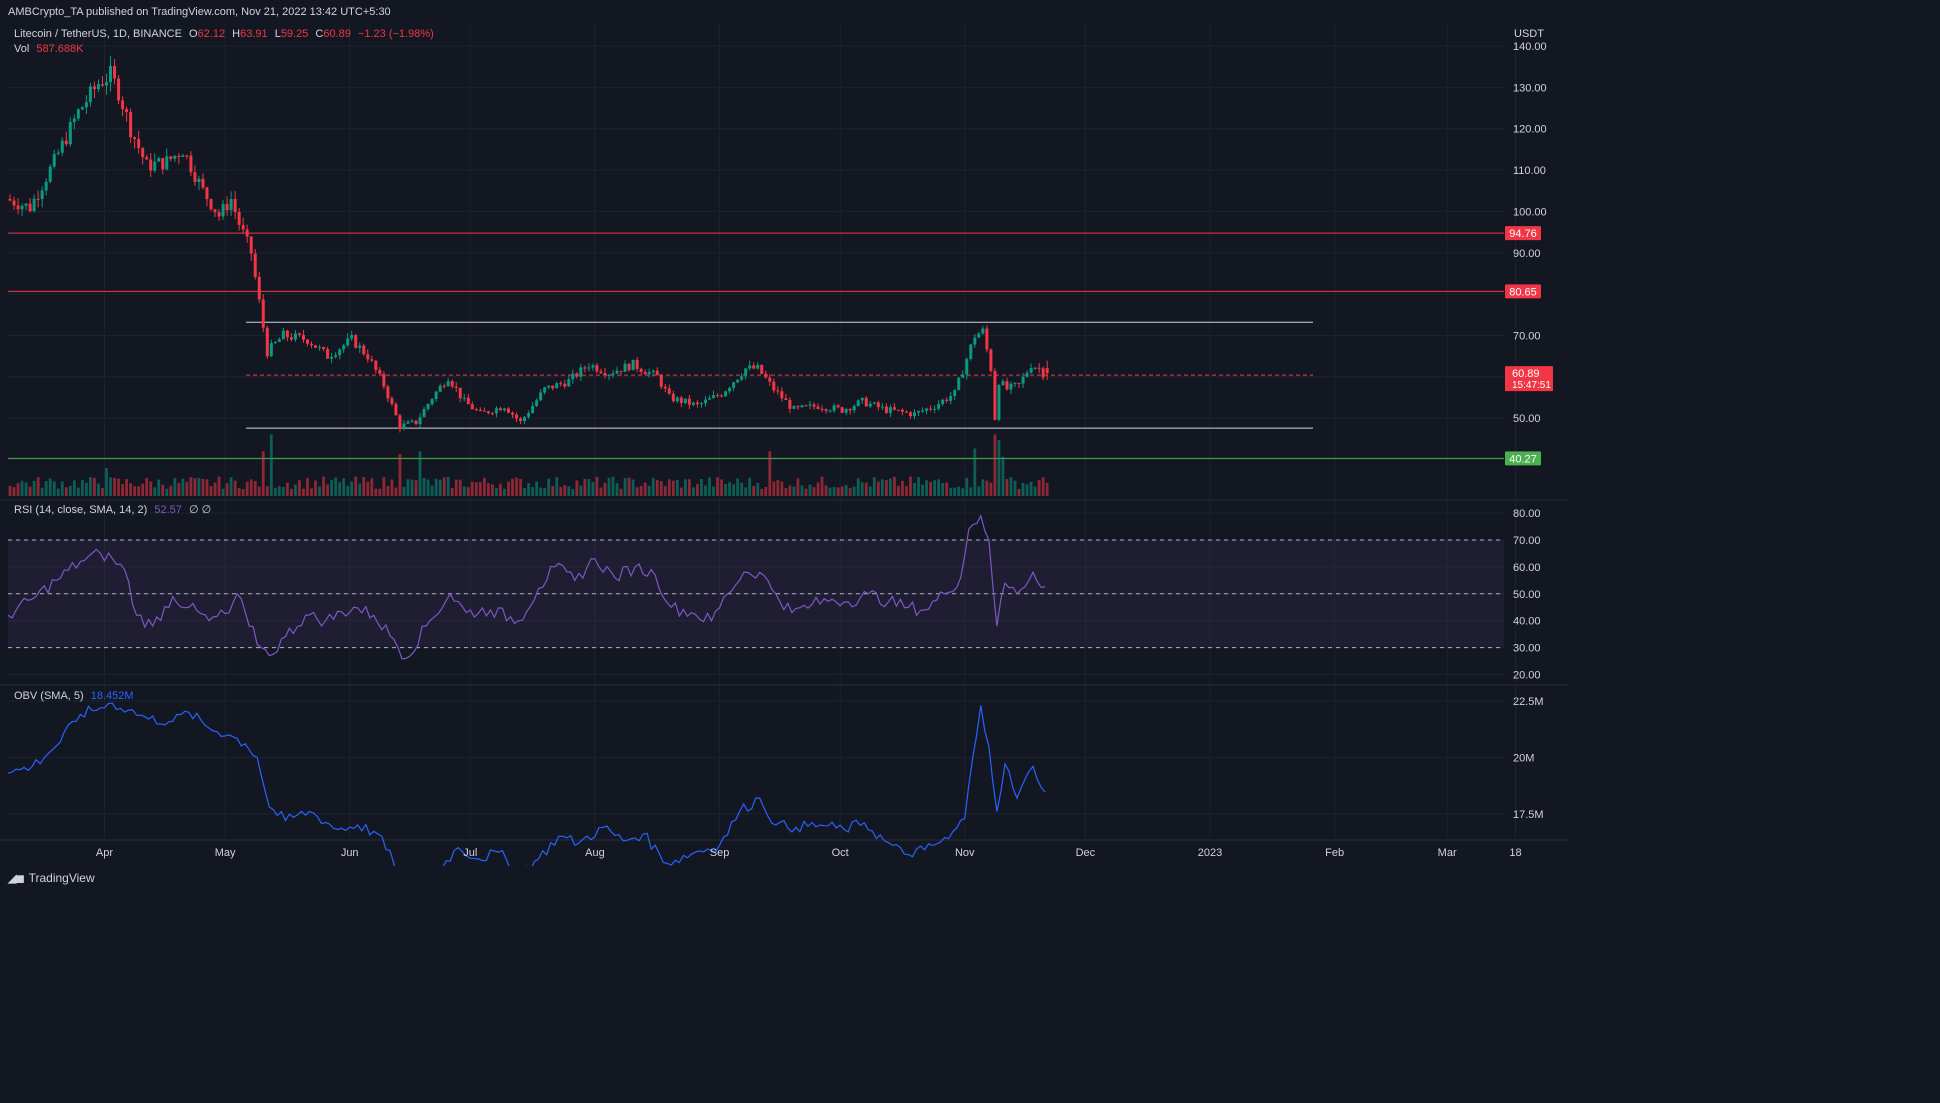 This screenshot has width=1940, height=1103. Describe the element at coordinates (720, 853) in the screenshot. I see `x-tick-label: Sep` at that location.